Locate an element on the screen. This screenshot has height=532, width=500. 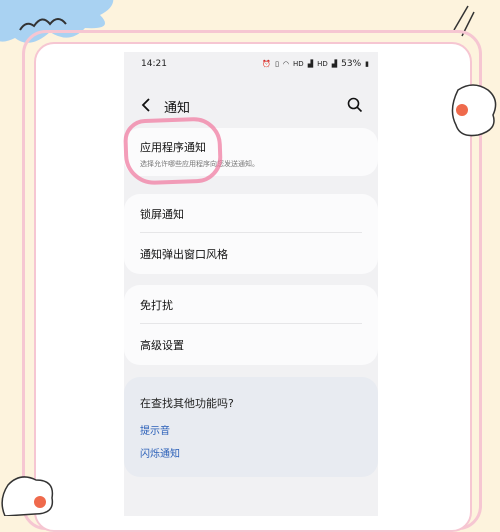
battery-percent: 53% is located at coordinates (351, 64).